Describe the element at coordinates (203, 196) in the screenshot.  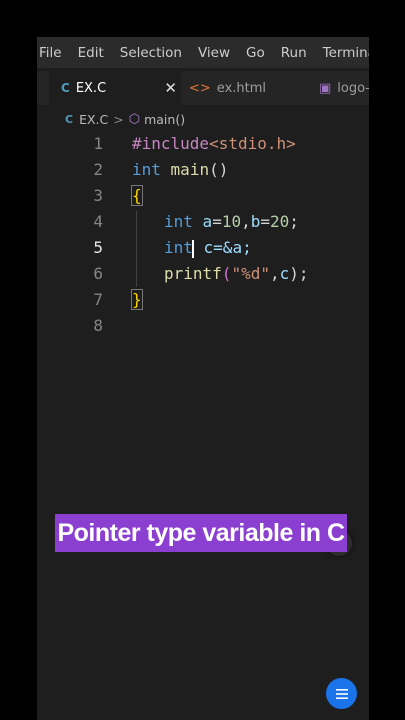
I see `code-line: 3 {` at that location.